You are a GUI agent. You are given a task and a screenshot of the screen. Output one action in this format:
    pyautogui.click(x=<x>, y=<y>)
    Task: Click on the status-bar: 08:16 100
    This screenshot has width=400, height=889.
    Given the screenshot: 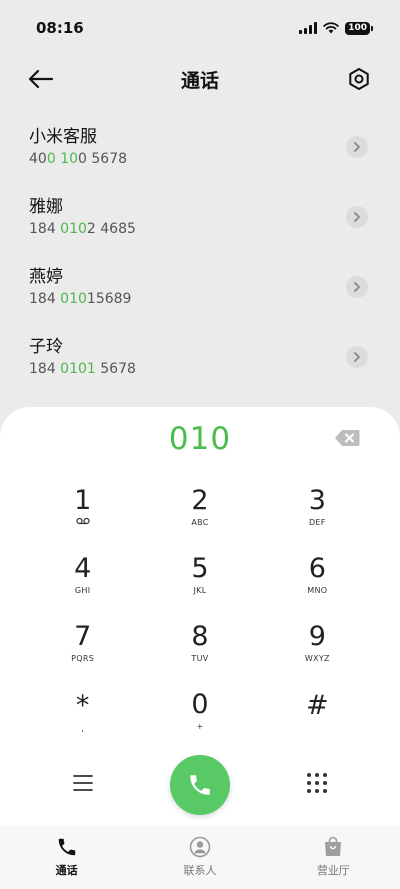 What is the action you would take?
    pyautogui.click(x=200, y=28)
    